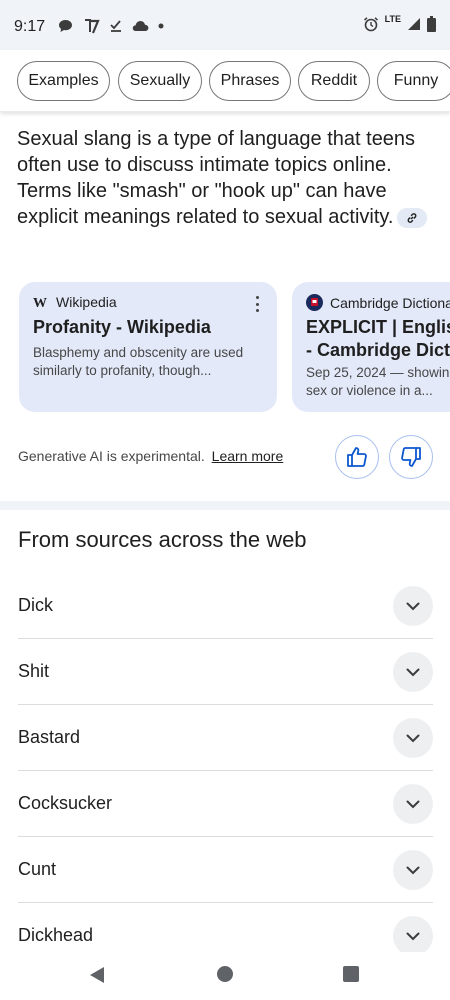 The width and height of the screenshot is (450, 1000). Describe the element at coordinates (370, 24) in the screenshot. I see `alarm-icon` at that location.